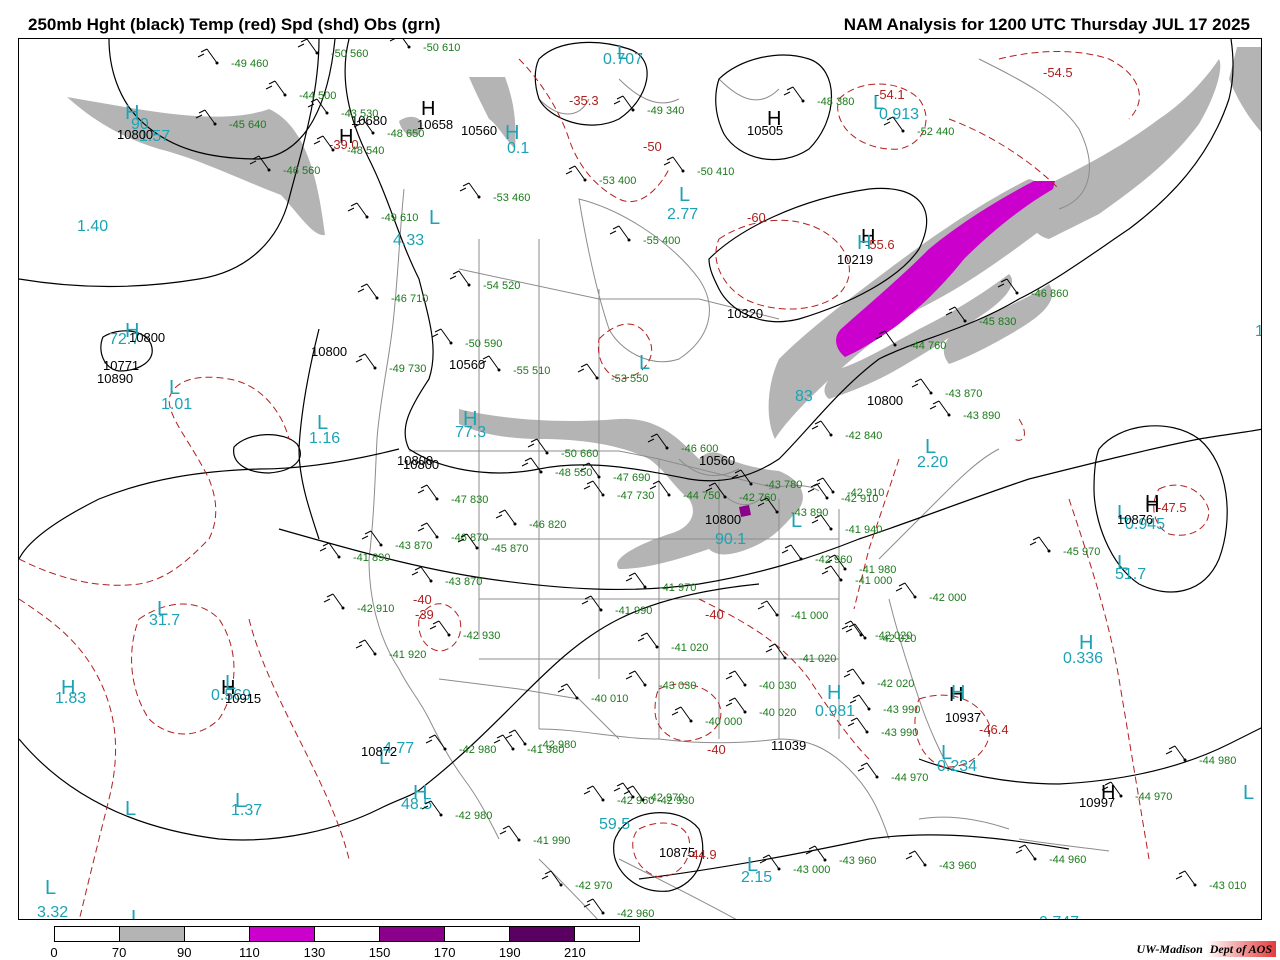  Describe the element at coordinates (756, 217) in the screenshot. I see `temperature-value: -60` at that location.